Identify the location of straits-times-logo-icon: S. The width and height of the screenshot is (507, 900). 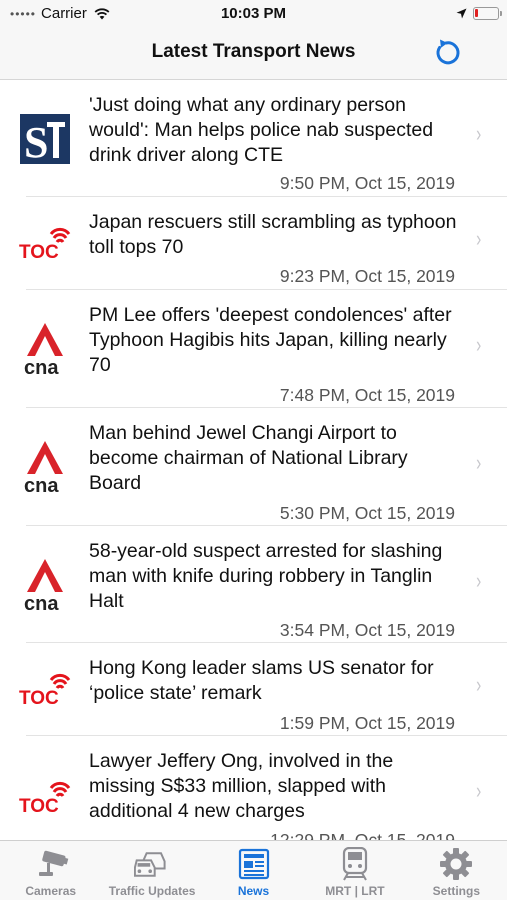
(45, 139).